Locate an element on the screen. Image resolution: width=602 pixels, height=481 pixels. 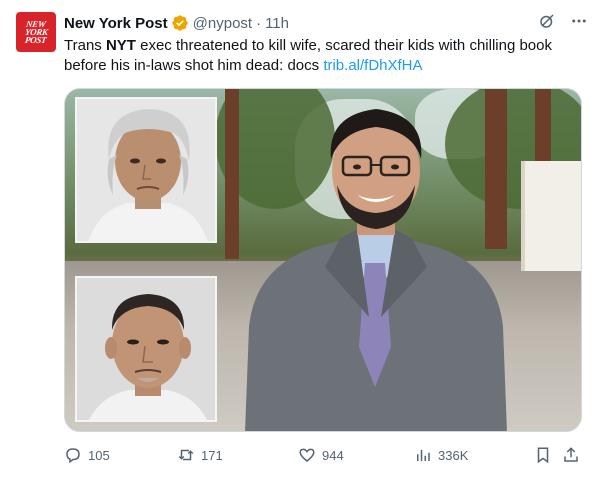
mugshot-man is located at coordinates (146, 349).